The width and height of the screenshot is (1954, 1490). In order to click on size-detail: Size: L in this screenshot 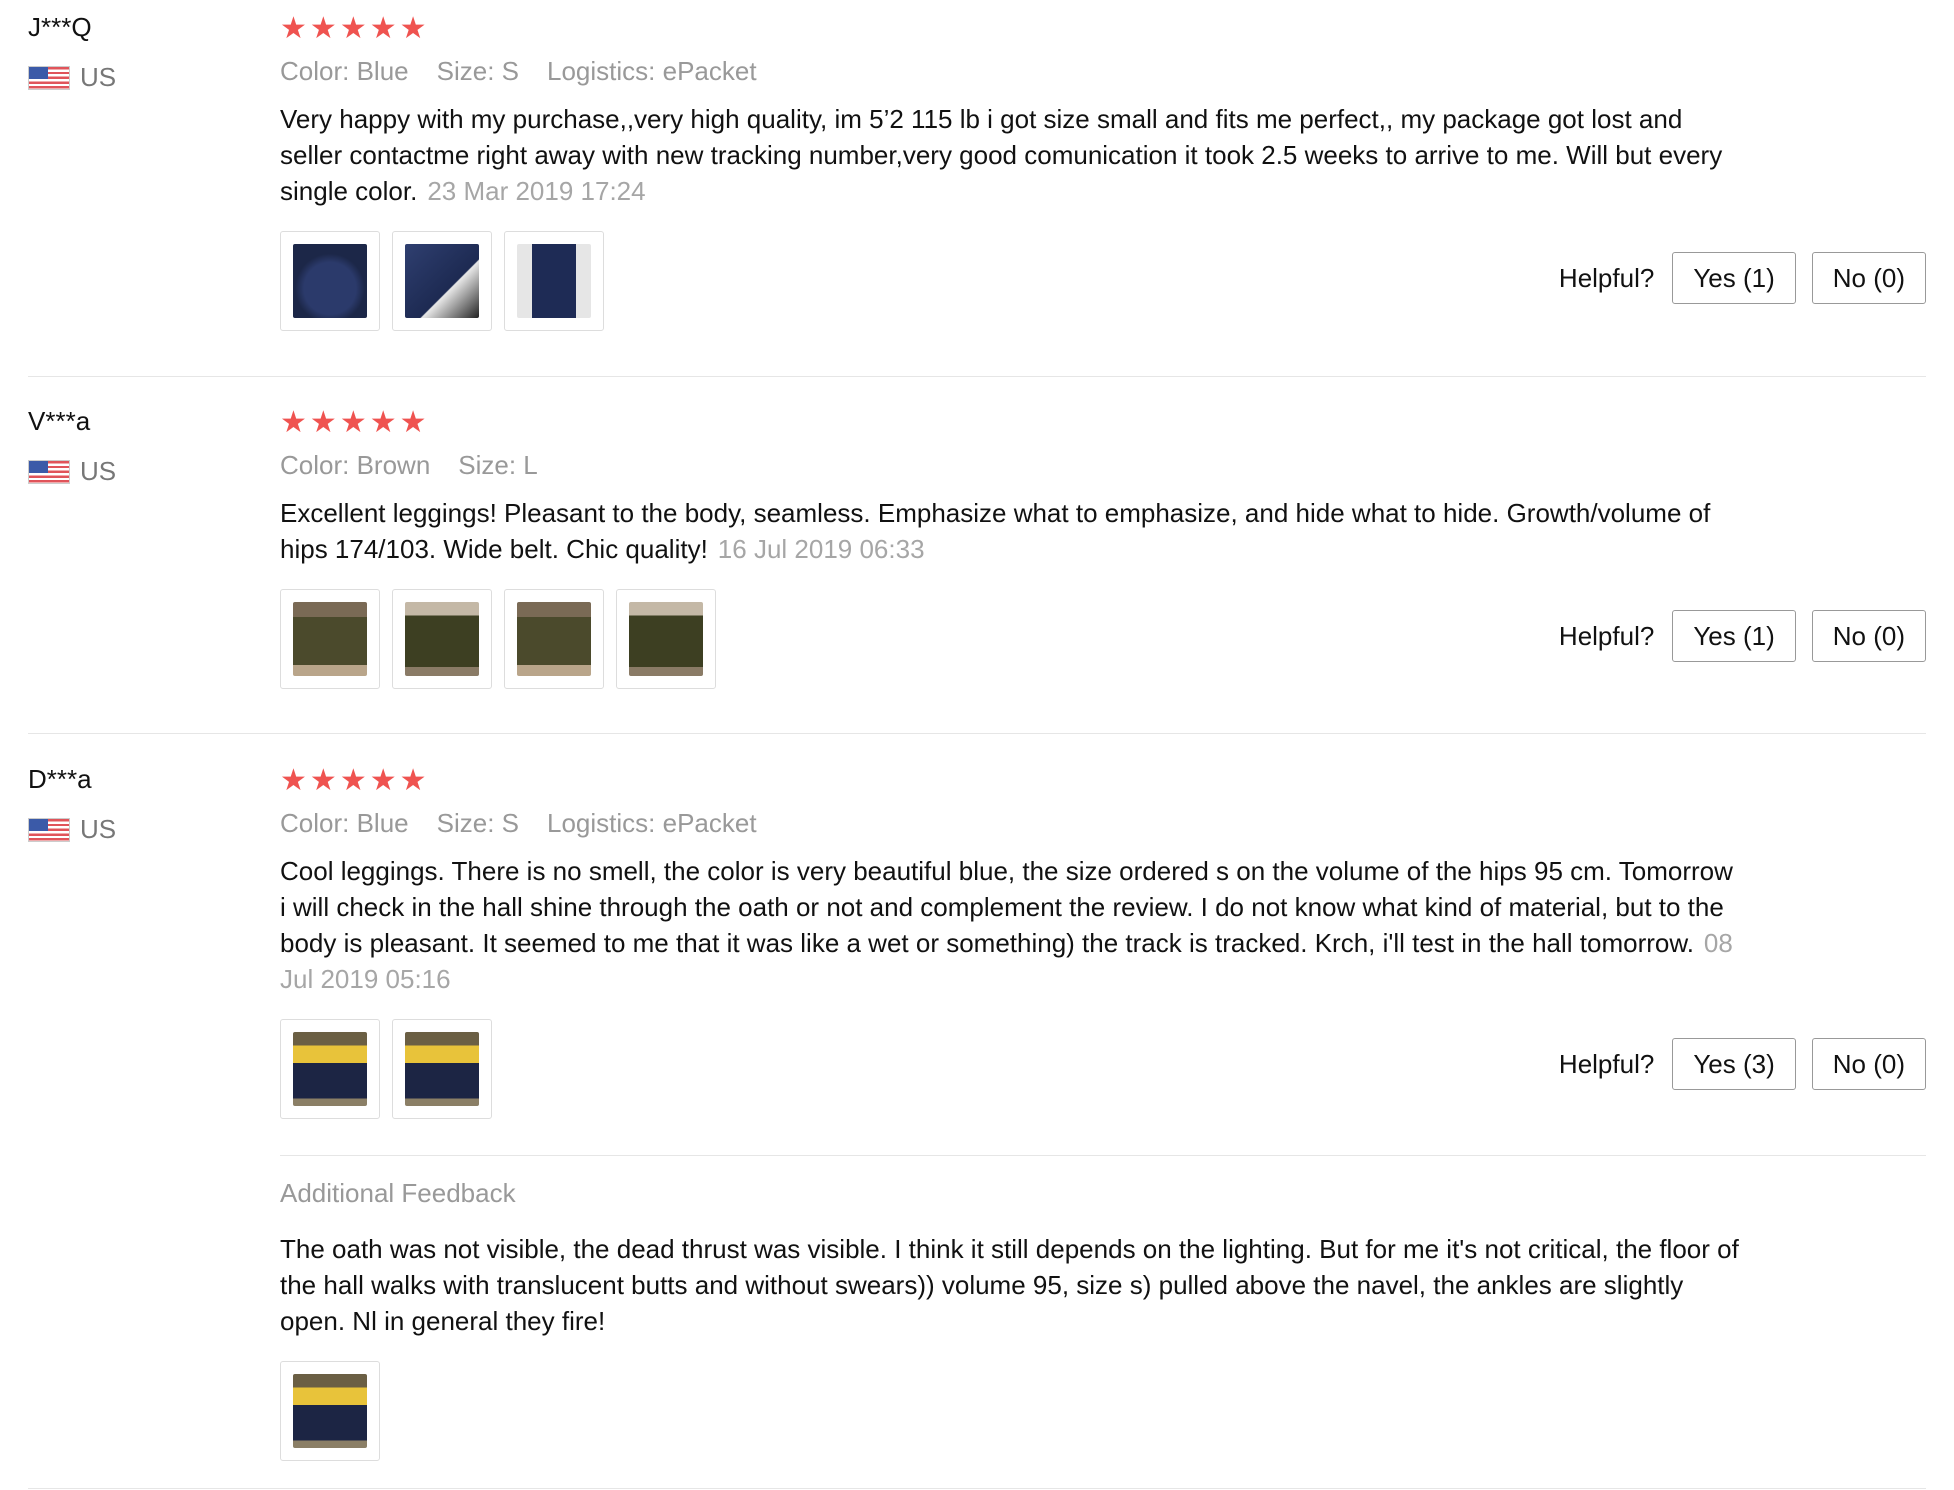, I will do `click(498, 465)`.